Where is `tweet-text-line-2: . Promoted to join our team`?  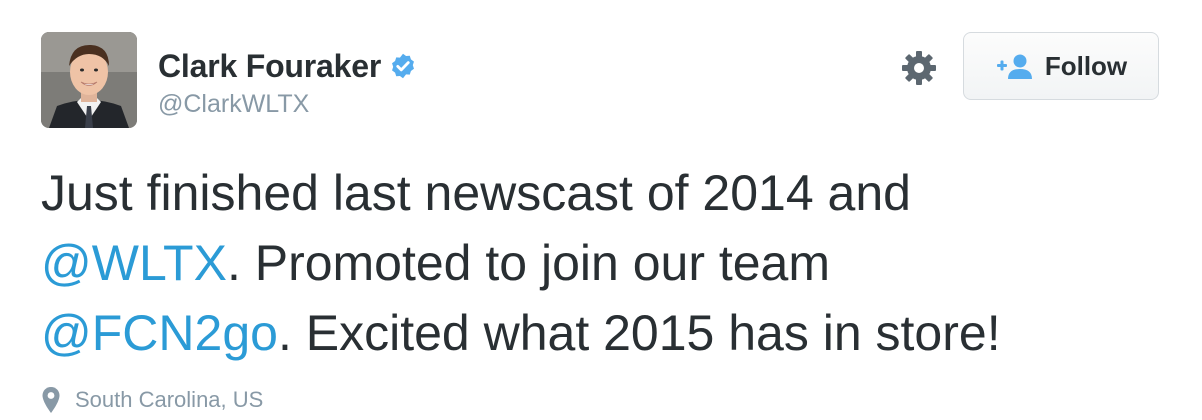 tweet-text-line-2: . Promoted to join our team is located at coordinates (528, 263).